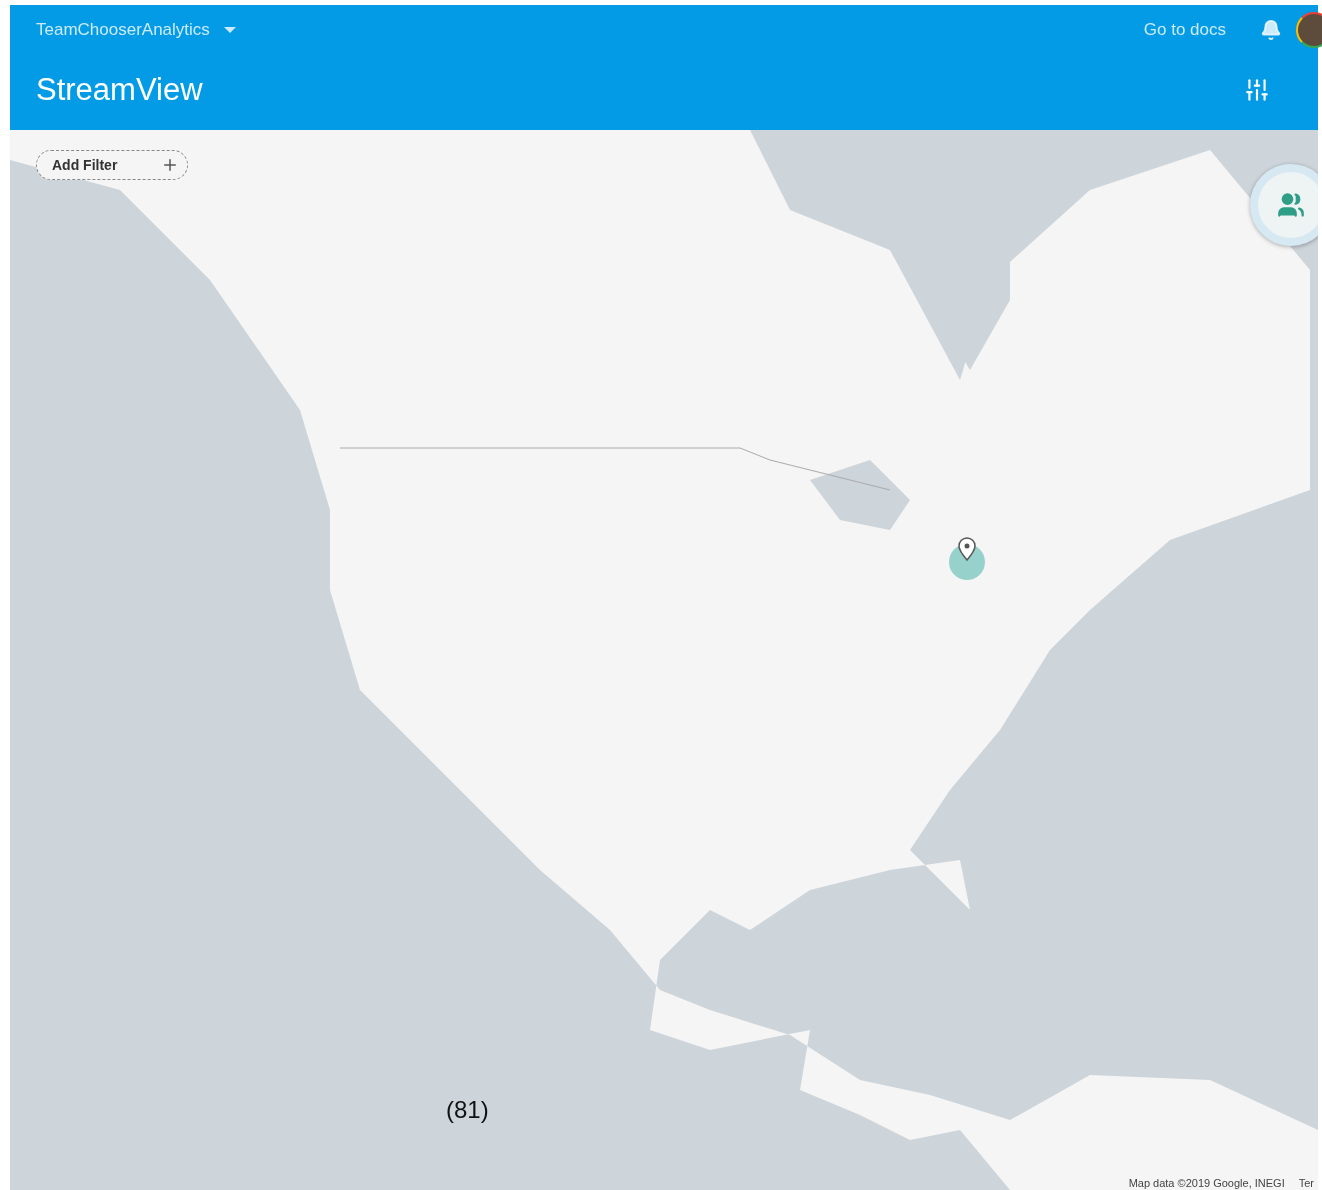 This screenshot has height=1190, width=1322. What do you see at coordinates (112, 165) in the screenshot?
I see `add-filter-button: Add Filter` at bounding box center [112, 165].